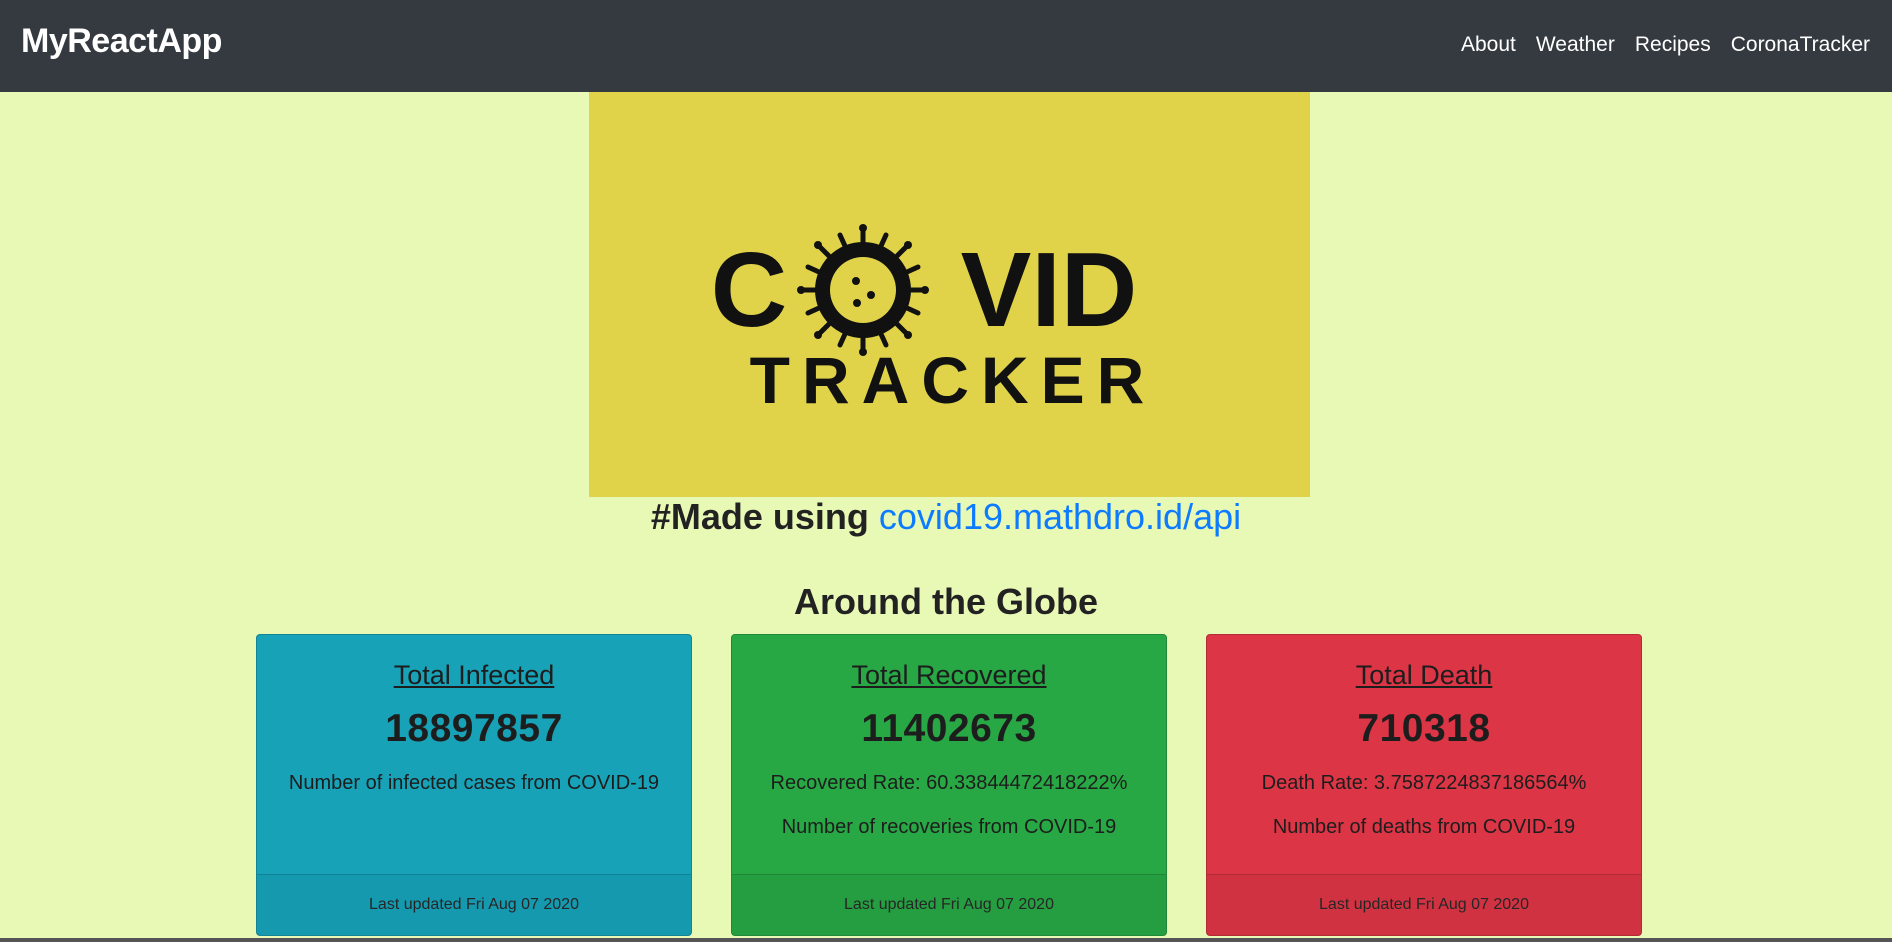 The height and width of the screenshot is (942, 1892). Describe the element at coordinates (1060, 516) in the screenshot. I see `api-link: covid19.mathdro.id/api` at that location.